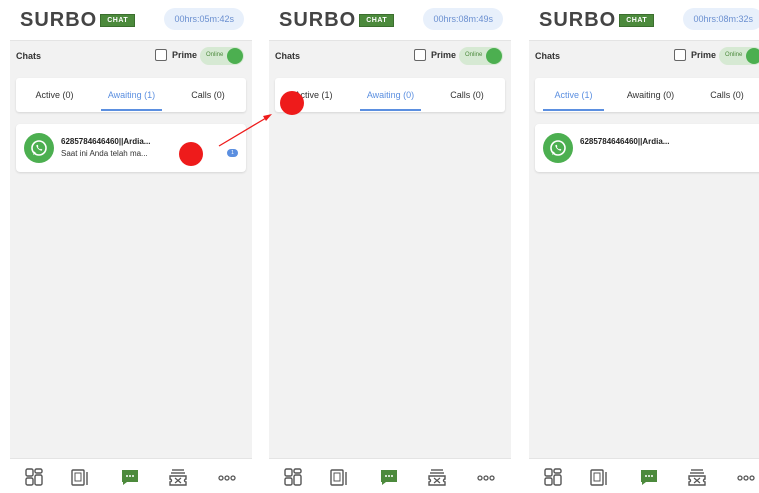 The image size is (759, 493). Describe the element at coordinates (232, 153) in the screenshot. I see `unread-badge: 1` at that location.